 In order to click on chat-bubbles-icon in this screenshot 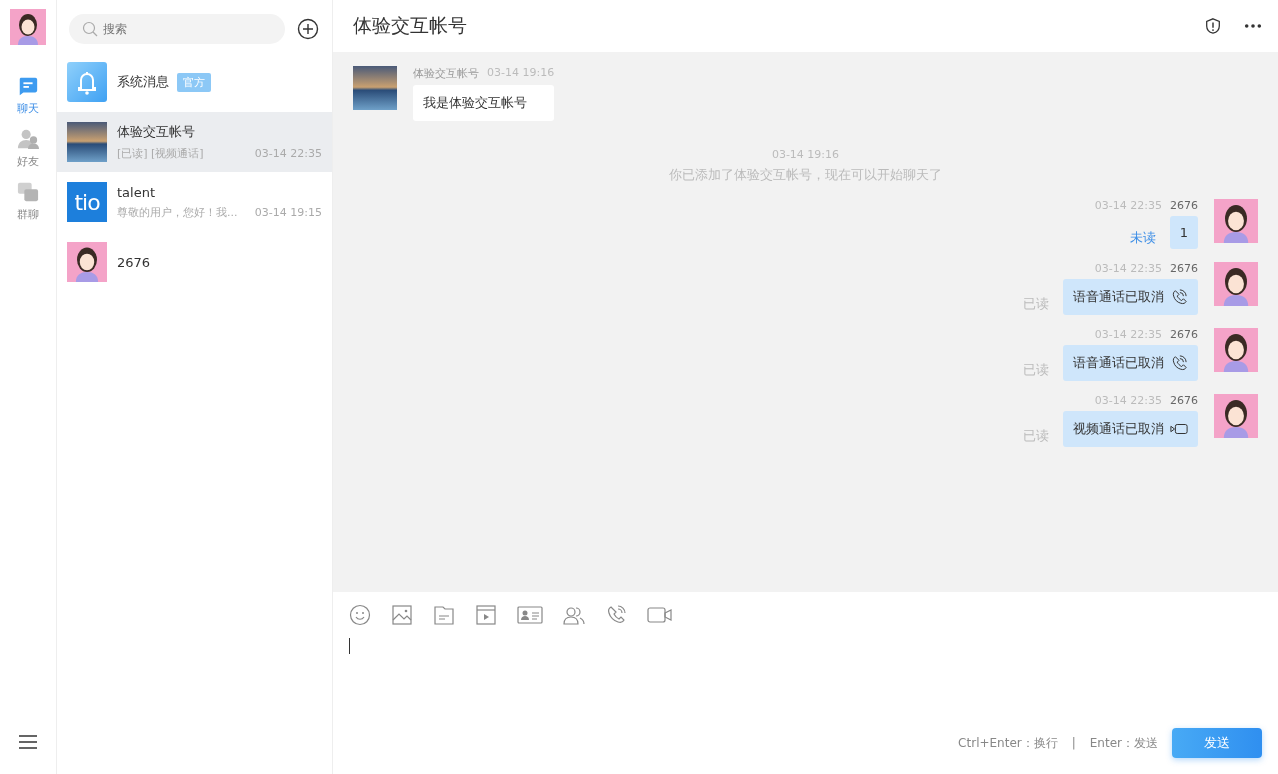, I will do `click(28, 192)`.